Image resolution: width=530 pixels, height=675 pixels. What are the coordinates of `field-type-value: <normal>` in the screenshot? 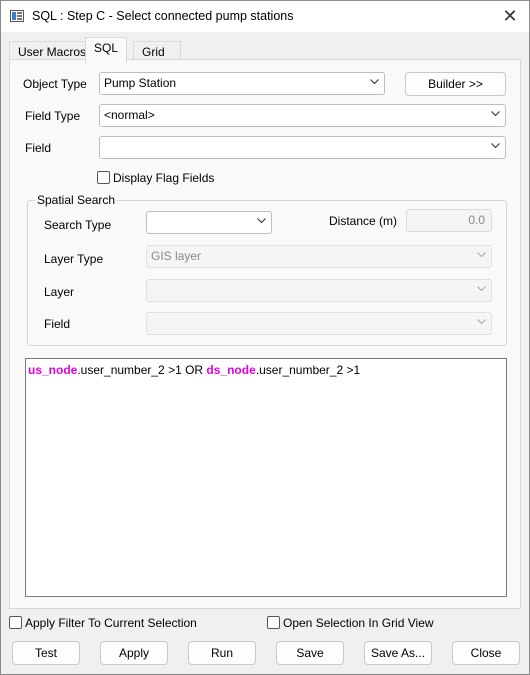 It's located at (129, 115).